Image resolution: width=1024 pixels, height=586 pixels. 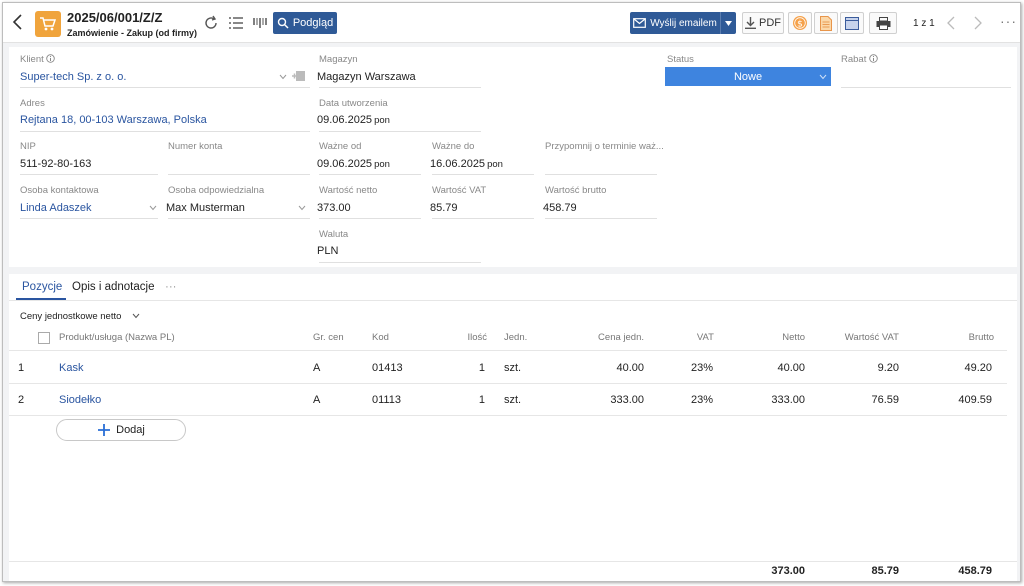 I want to click on col-qty: Ilość, so click(x=463, y=337).